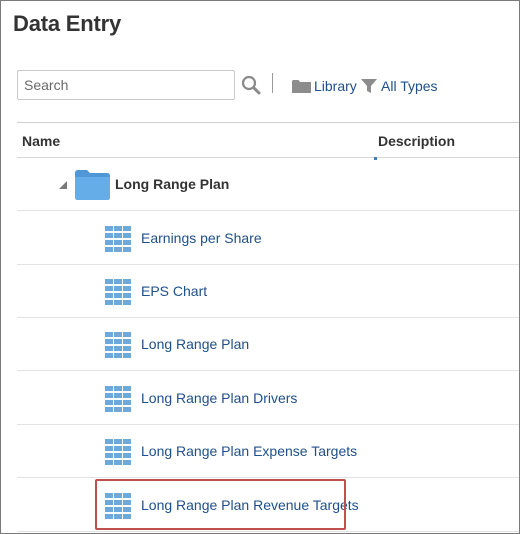 Image resolution: width=520 pixels, height=534 pixels. Describe the element at coordinates (195, 344) in the screenshot. I see `item-link: Long Range Plan` at that location.